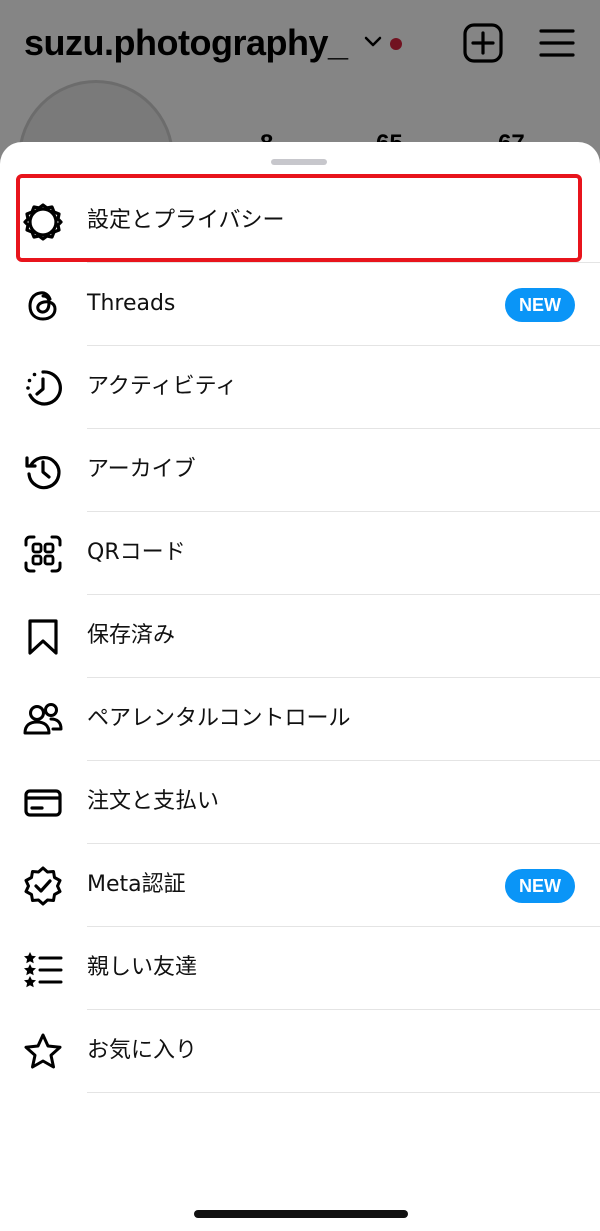 This screenshot has width=600, height=1231. Describe the element at coordinates (300, 304) in the screenshot. I see `menu-item-threads: Threads NEW` at that location.